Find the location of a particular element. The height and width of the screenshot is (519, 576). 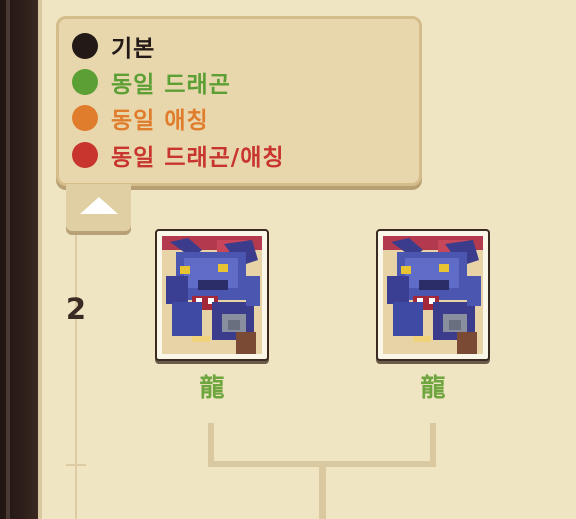

timeline-axis is located at coordinates (76, 372).